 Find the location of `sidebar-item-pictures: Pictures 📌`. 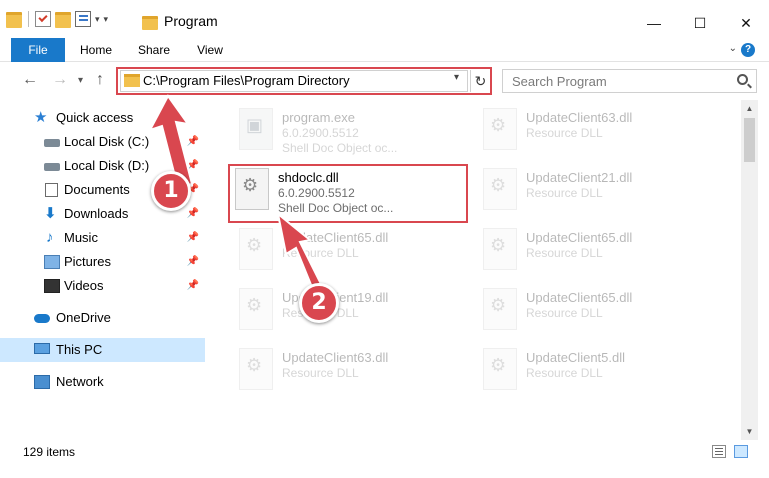

sidebar-item-pictures: Pictures 📌 is located at coordinates (102, 262).